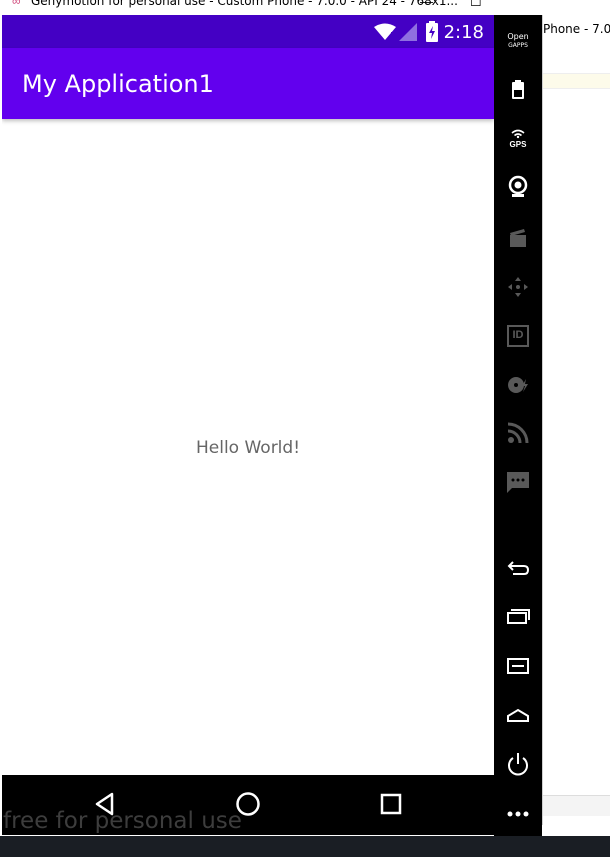 This screenshot has height=857, width=610. I want to click on opengapps-line2: GAPPS, so click(518, 45).